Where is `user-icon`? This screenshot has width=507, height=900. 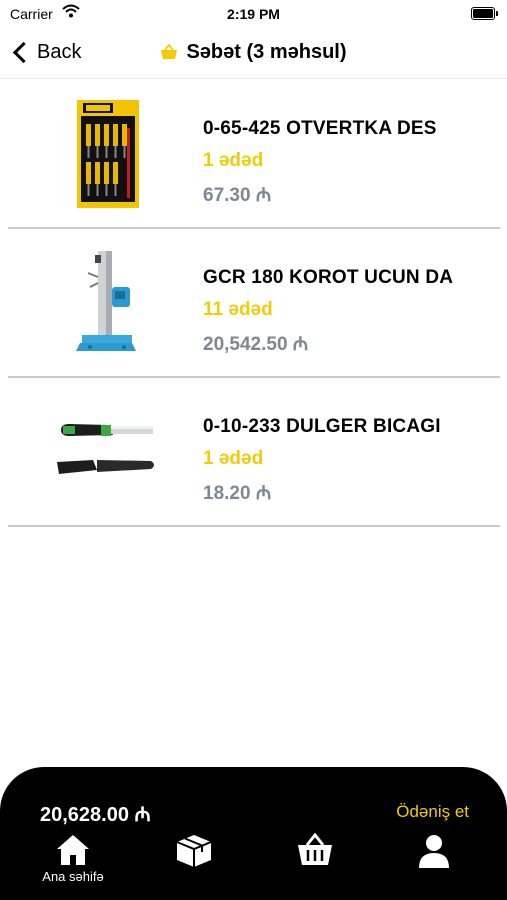 user-icon is located at coordinates (434, 851).